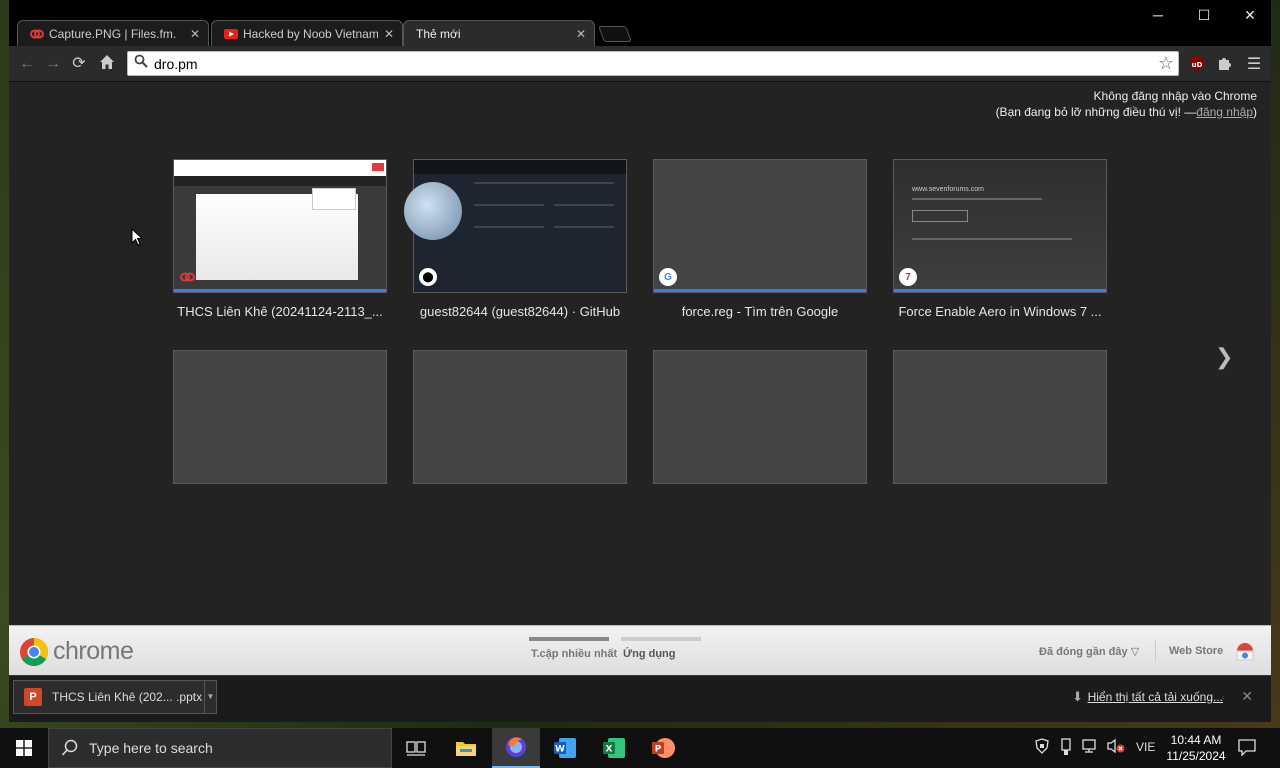  What do you see at coordinates (1155, 651) in the screenshot?
I see `footer-divider` at bounding box center [1155, 651].